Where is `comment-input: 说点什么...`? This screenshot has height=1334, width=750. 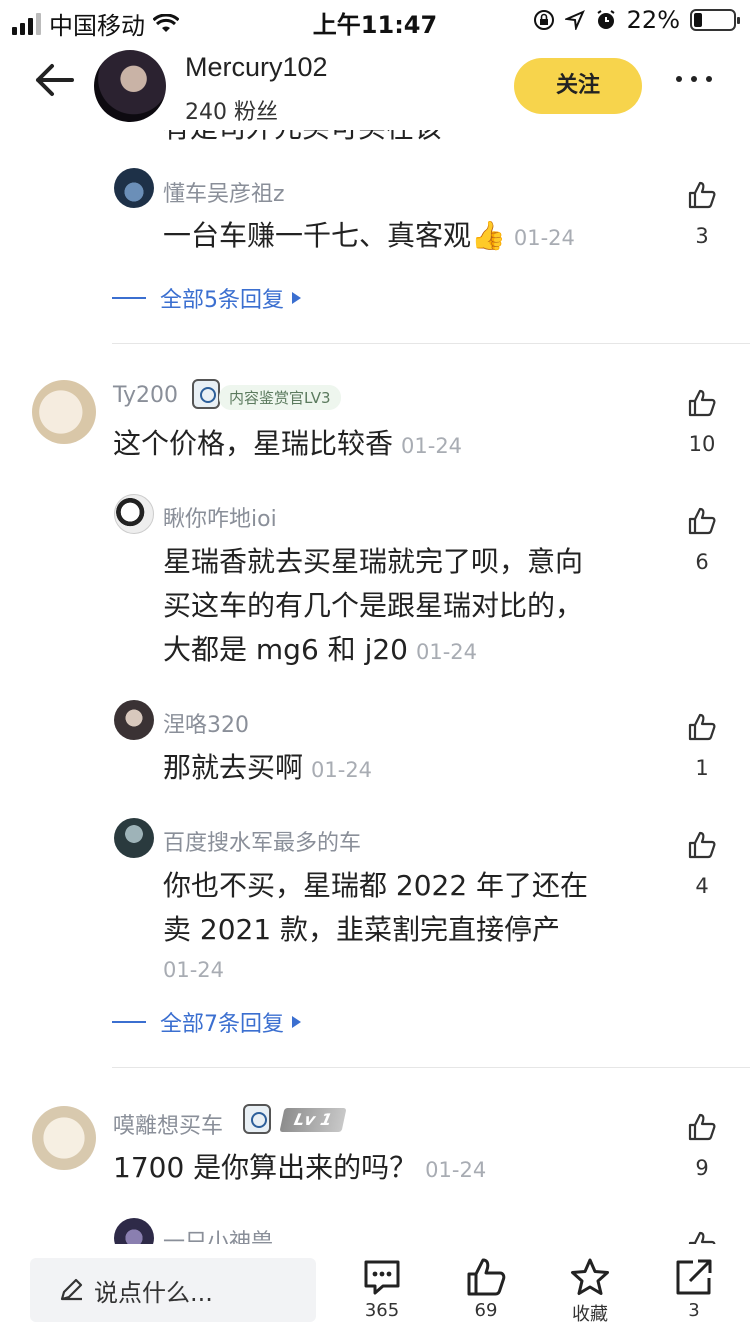
comment-input: 说点什么... is located at coordinates (173, 1290).